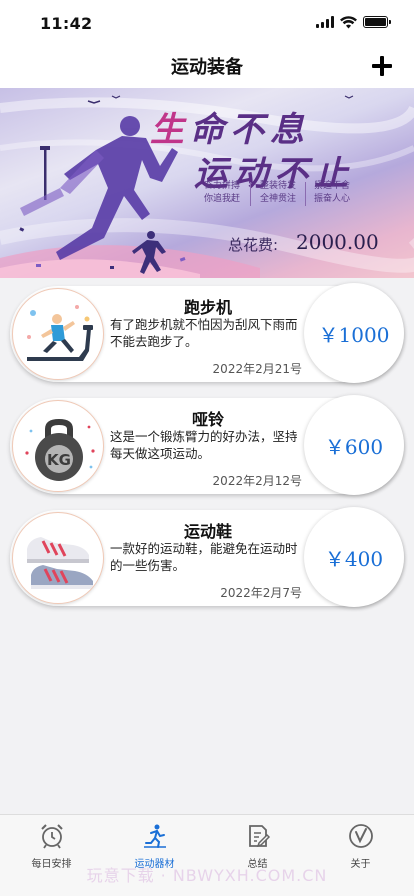  Describe the element at coordinates (277, 186) in the screenshot. I see `tagline-2-a: 整装待发` at that location.